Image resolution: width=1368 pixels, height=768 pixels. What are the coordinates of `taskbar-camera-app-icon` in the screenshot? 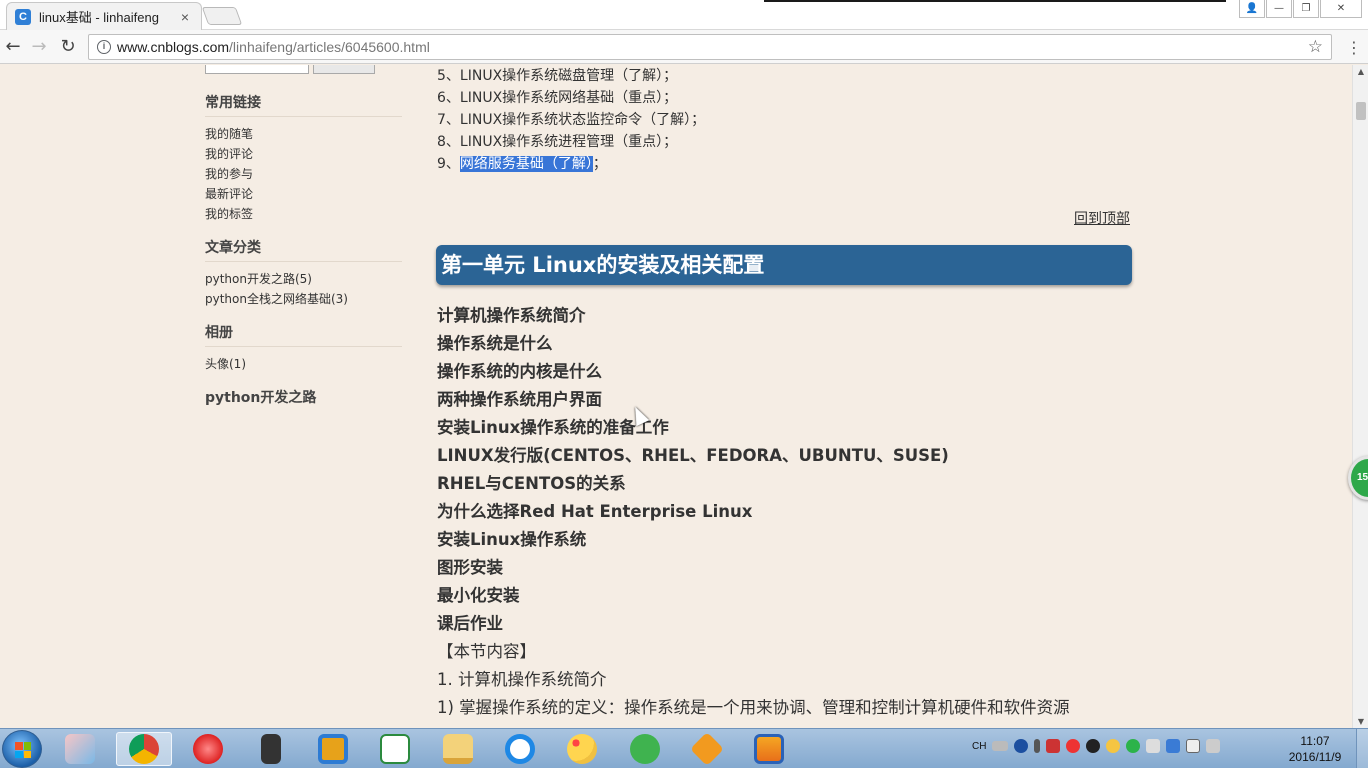 It's located at (271, 749).